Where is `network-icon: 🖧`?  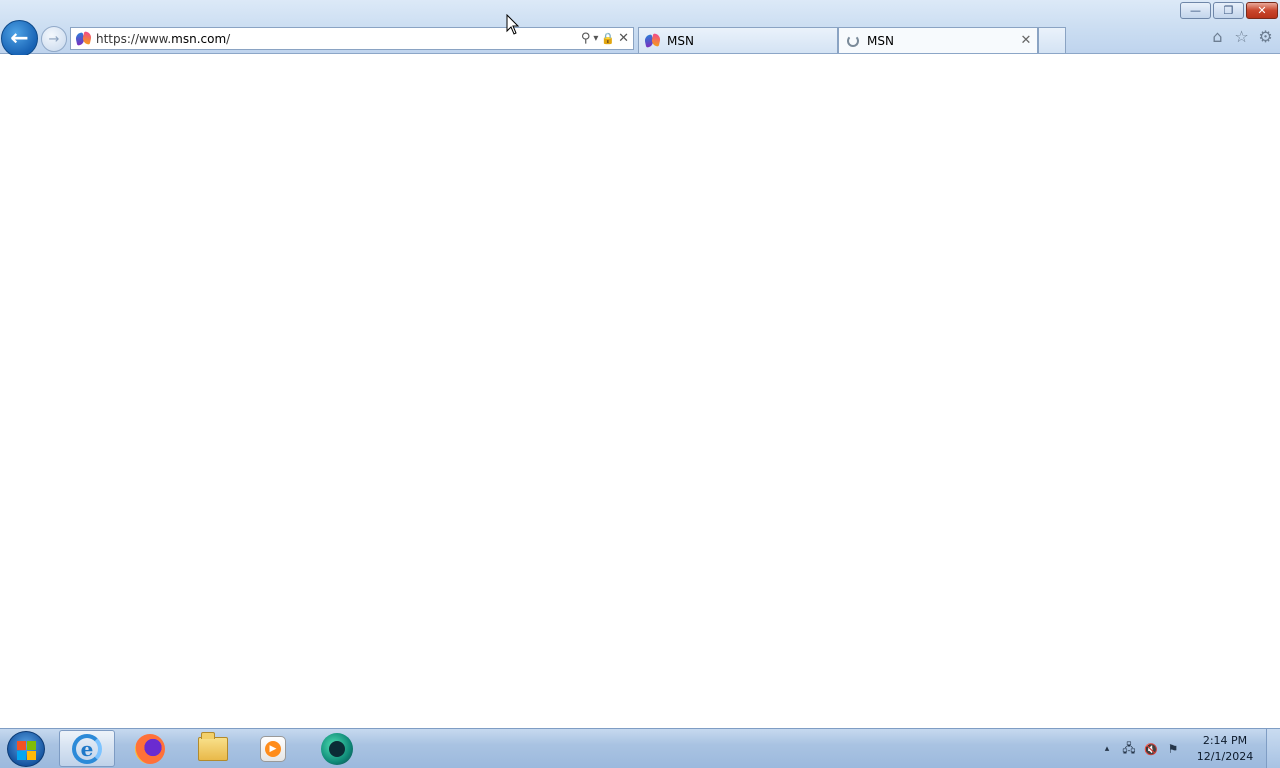 network-icon: 🖧 is located at coordinates (1129, 749).